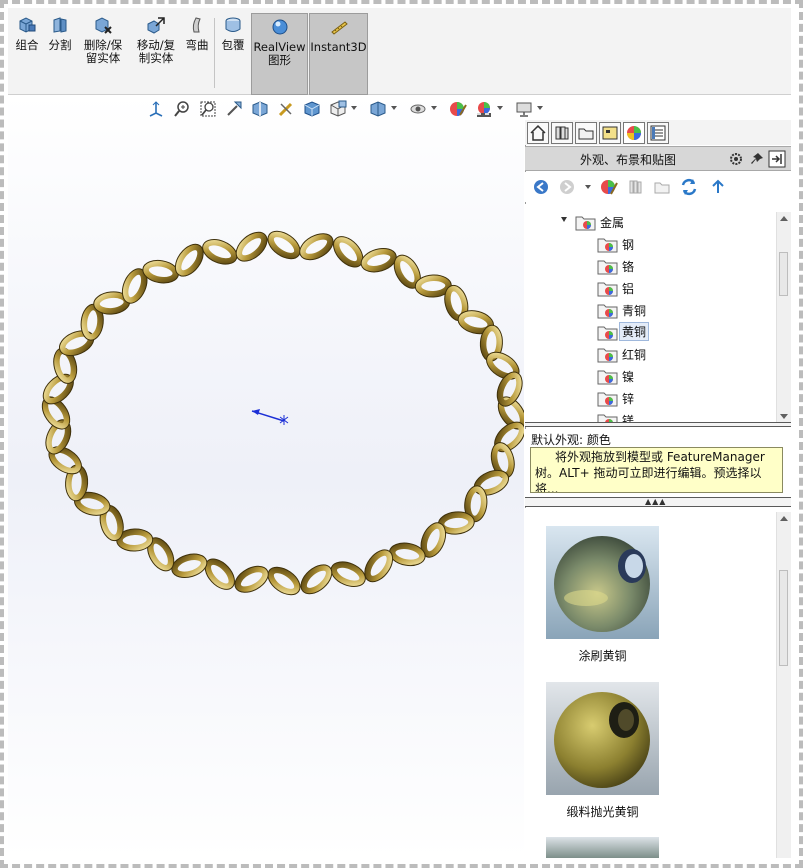 The image size is (803, 868). Describe the element at coordinates (783, 685) in the screenshot. I see `swatch-scrollbar` at that location.